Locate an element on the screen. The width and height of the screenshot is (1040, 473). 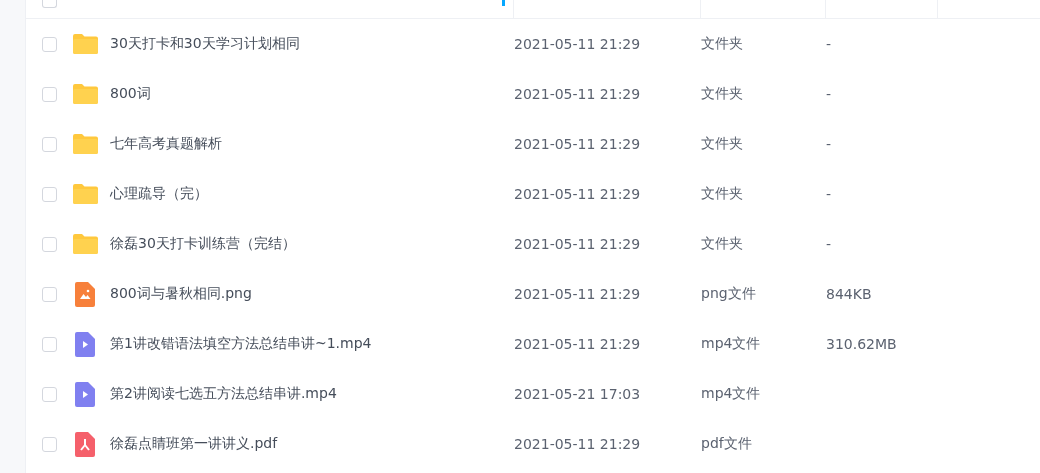
image-file-icon is located at coordinates (85, 294).